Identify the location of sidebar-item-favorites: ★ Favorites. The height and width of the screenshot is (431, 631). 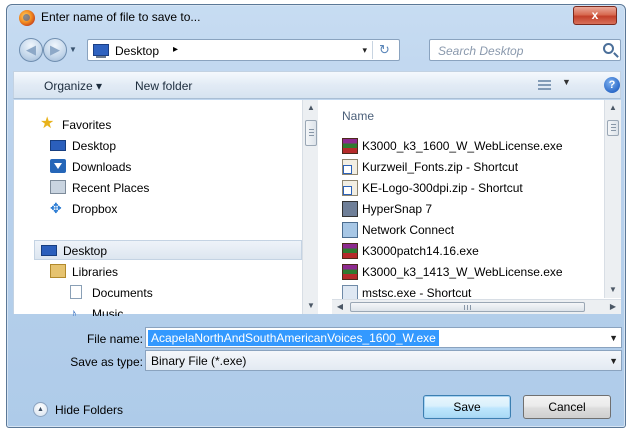
(155, 125).